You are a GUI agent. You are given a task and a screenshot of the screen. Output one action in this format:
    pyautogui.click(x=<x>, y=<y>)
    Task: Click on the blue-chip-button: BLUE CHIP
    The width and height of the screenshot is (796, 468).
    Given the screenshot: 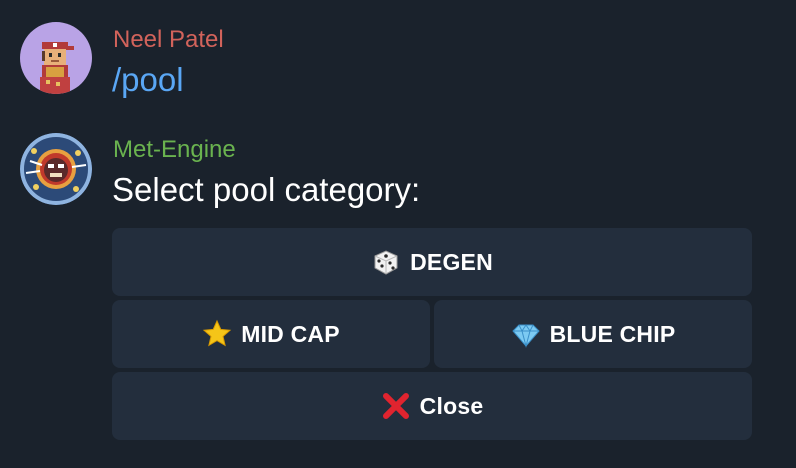 What is the action you would take?
    pyautogui.click(x=593, y=334)
    